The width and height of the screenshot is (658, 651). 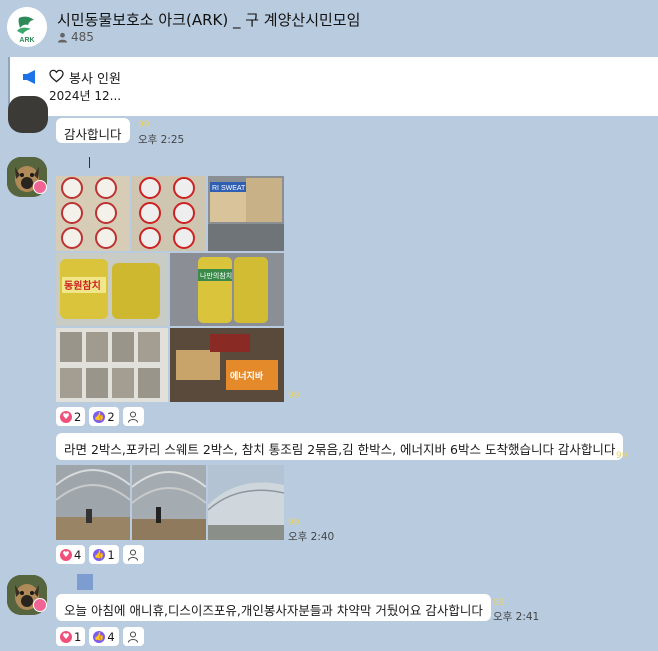 I want to click on reaction-bar: ♥ 1 👍 4, so click(x=100, y=636).